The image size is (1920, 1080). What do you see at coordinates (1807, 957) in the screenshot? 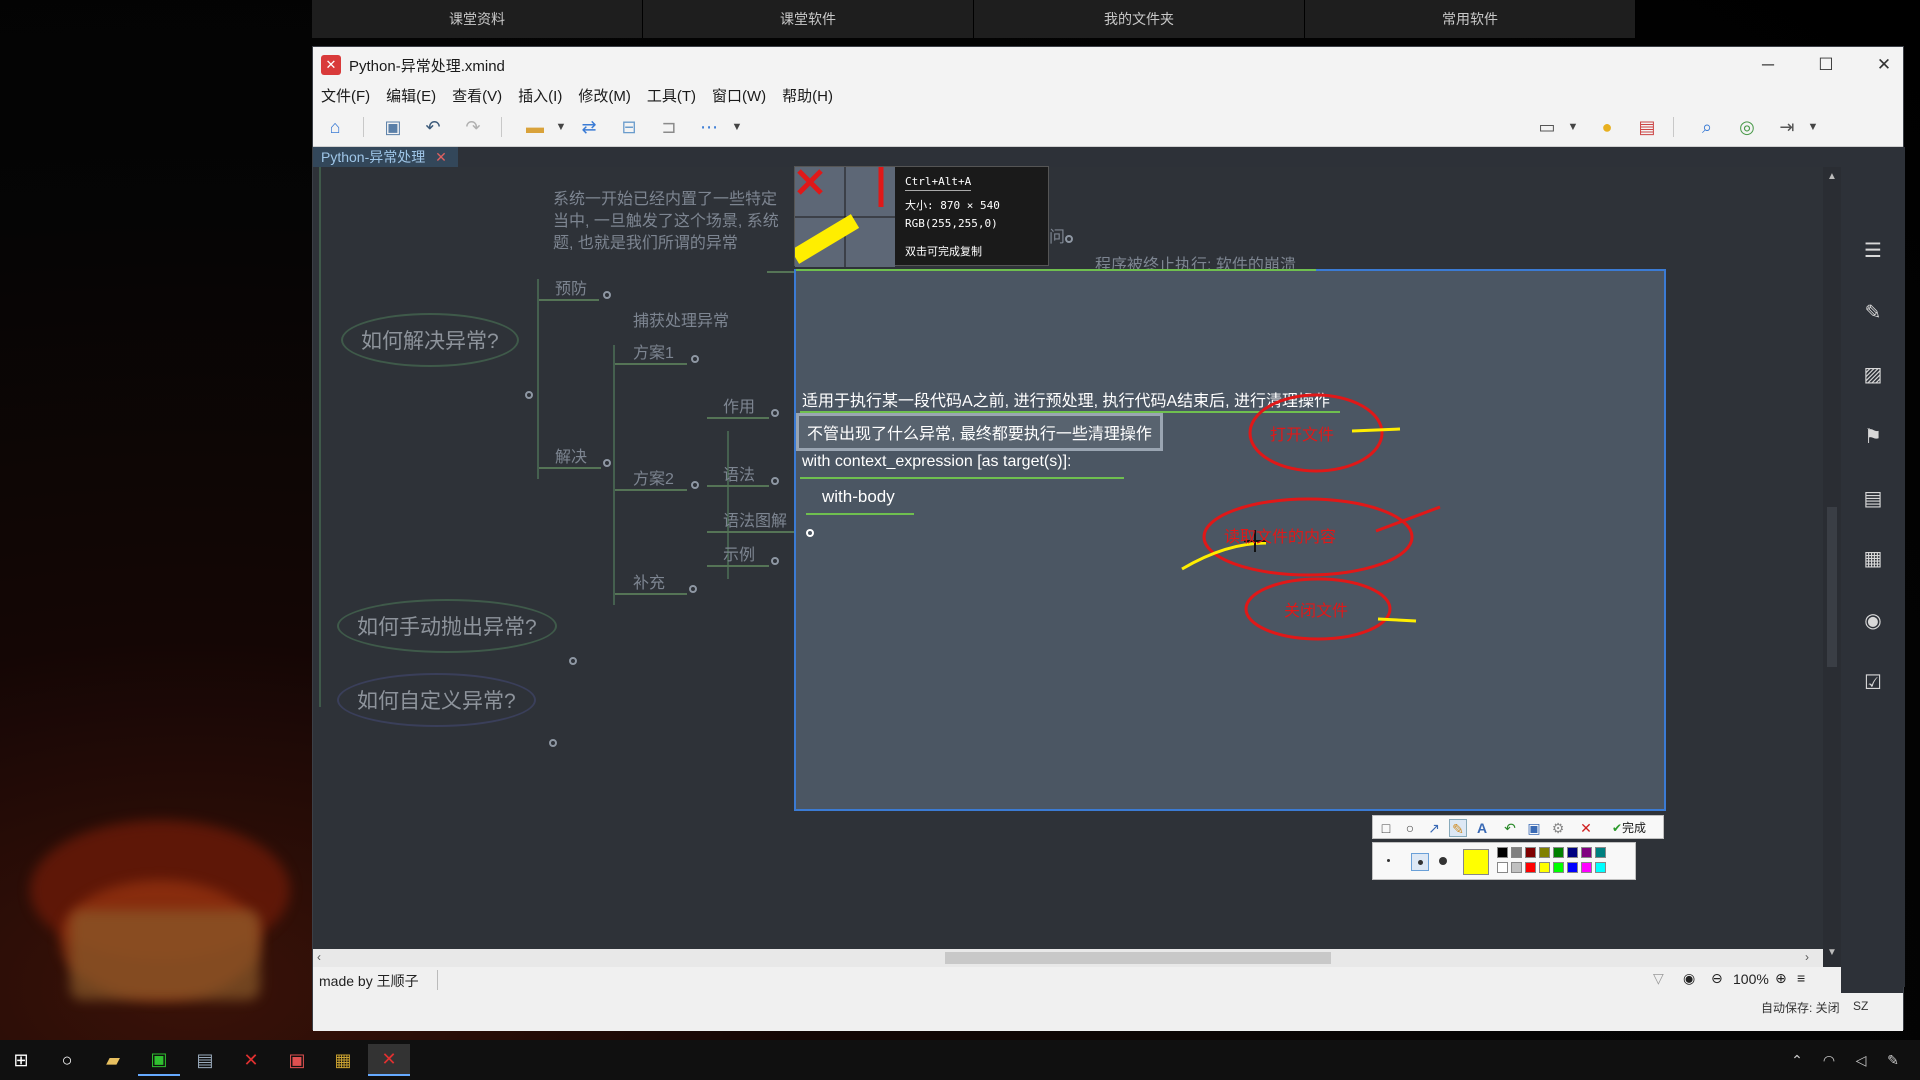
I see `scroll-right-icon: ›` at bounding box center [1807, 957].